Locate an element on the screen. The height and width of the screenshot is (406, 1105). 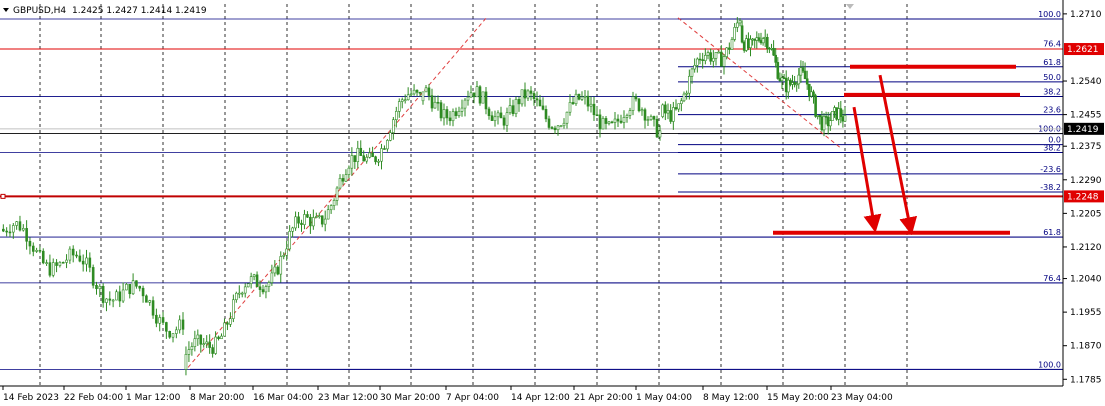
x-tick-label: 14 Apr 12:00 is located at coordinates (540, 398).